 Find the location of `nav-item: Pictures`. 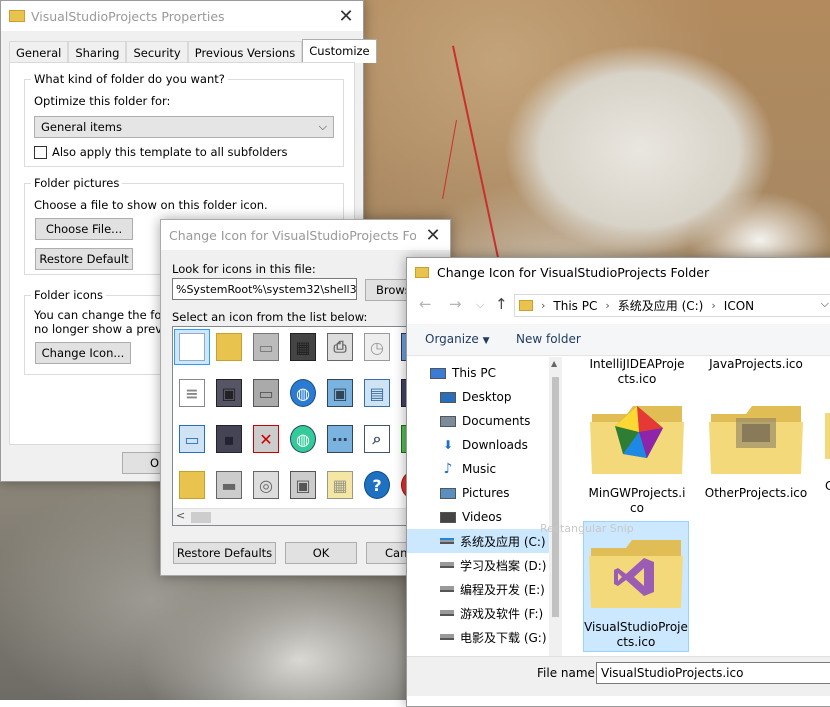

nav-item: Pictures is located at coordinates (484, 493).